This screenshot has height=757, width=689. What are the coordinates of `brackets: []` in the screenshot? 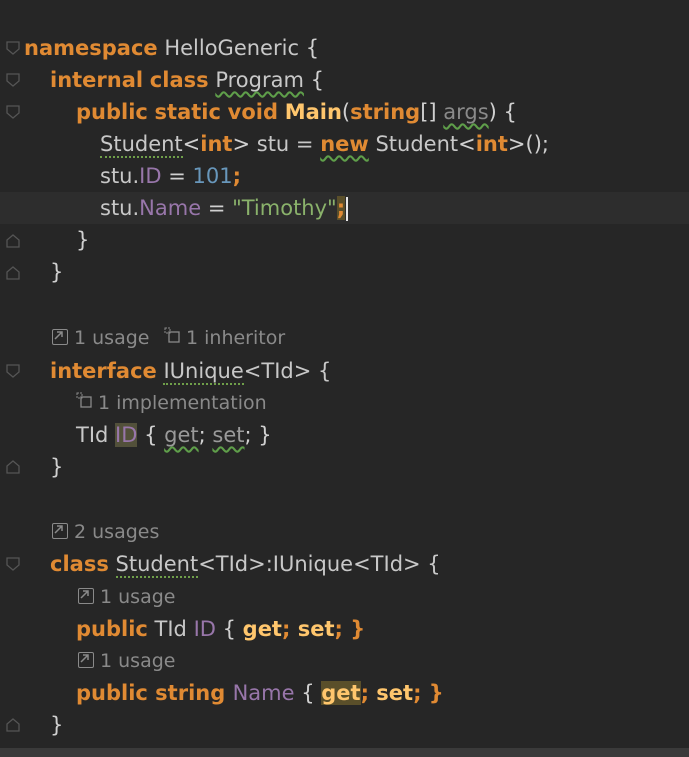 It's located at (428, 112).